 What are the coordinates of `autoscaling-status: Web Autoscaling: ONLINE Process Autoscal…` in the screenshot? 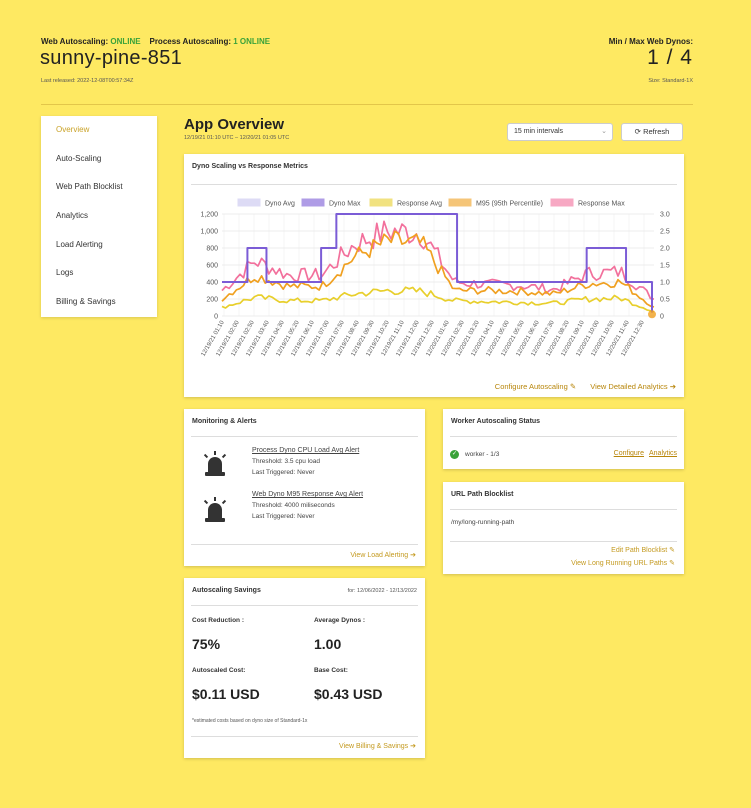 It's located at (155, 41).